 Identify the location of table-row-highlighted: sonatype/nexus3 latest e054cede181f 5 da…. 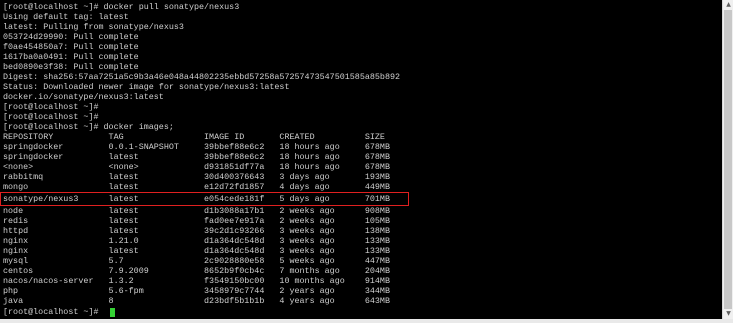
(196, 199).